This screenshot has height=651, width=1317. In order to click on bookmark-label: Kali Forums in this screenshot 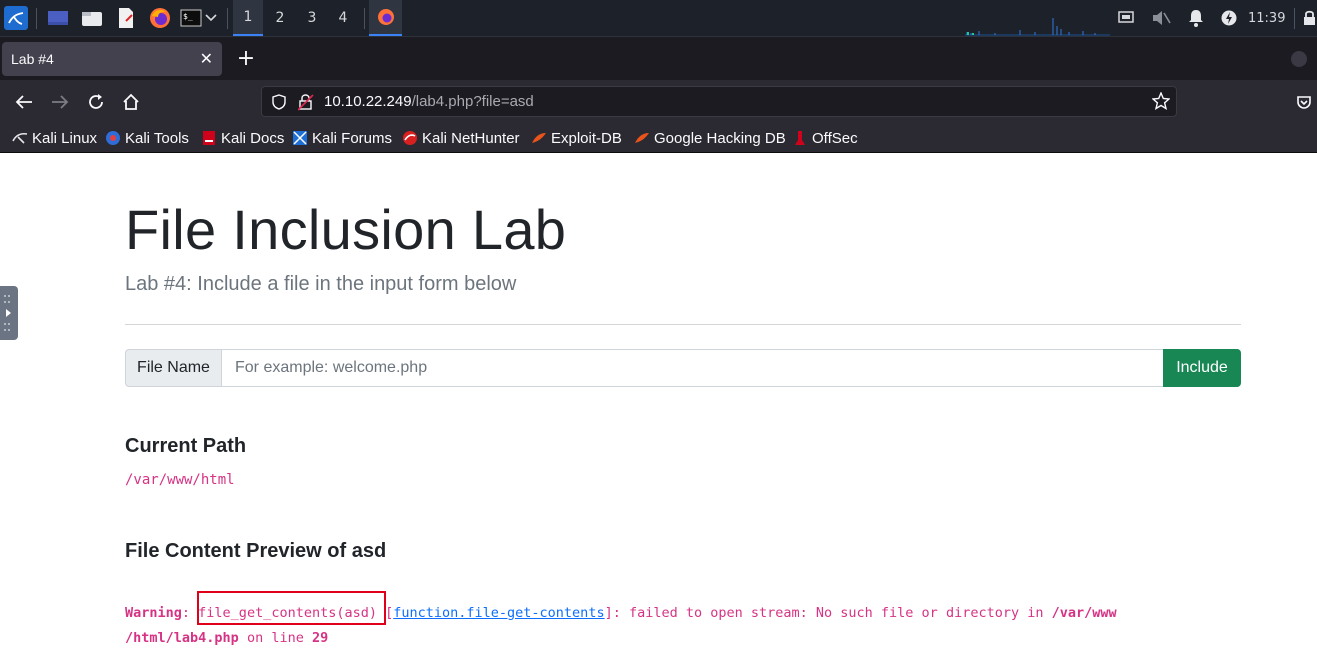, I will do `click(352, 138)`.